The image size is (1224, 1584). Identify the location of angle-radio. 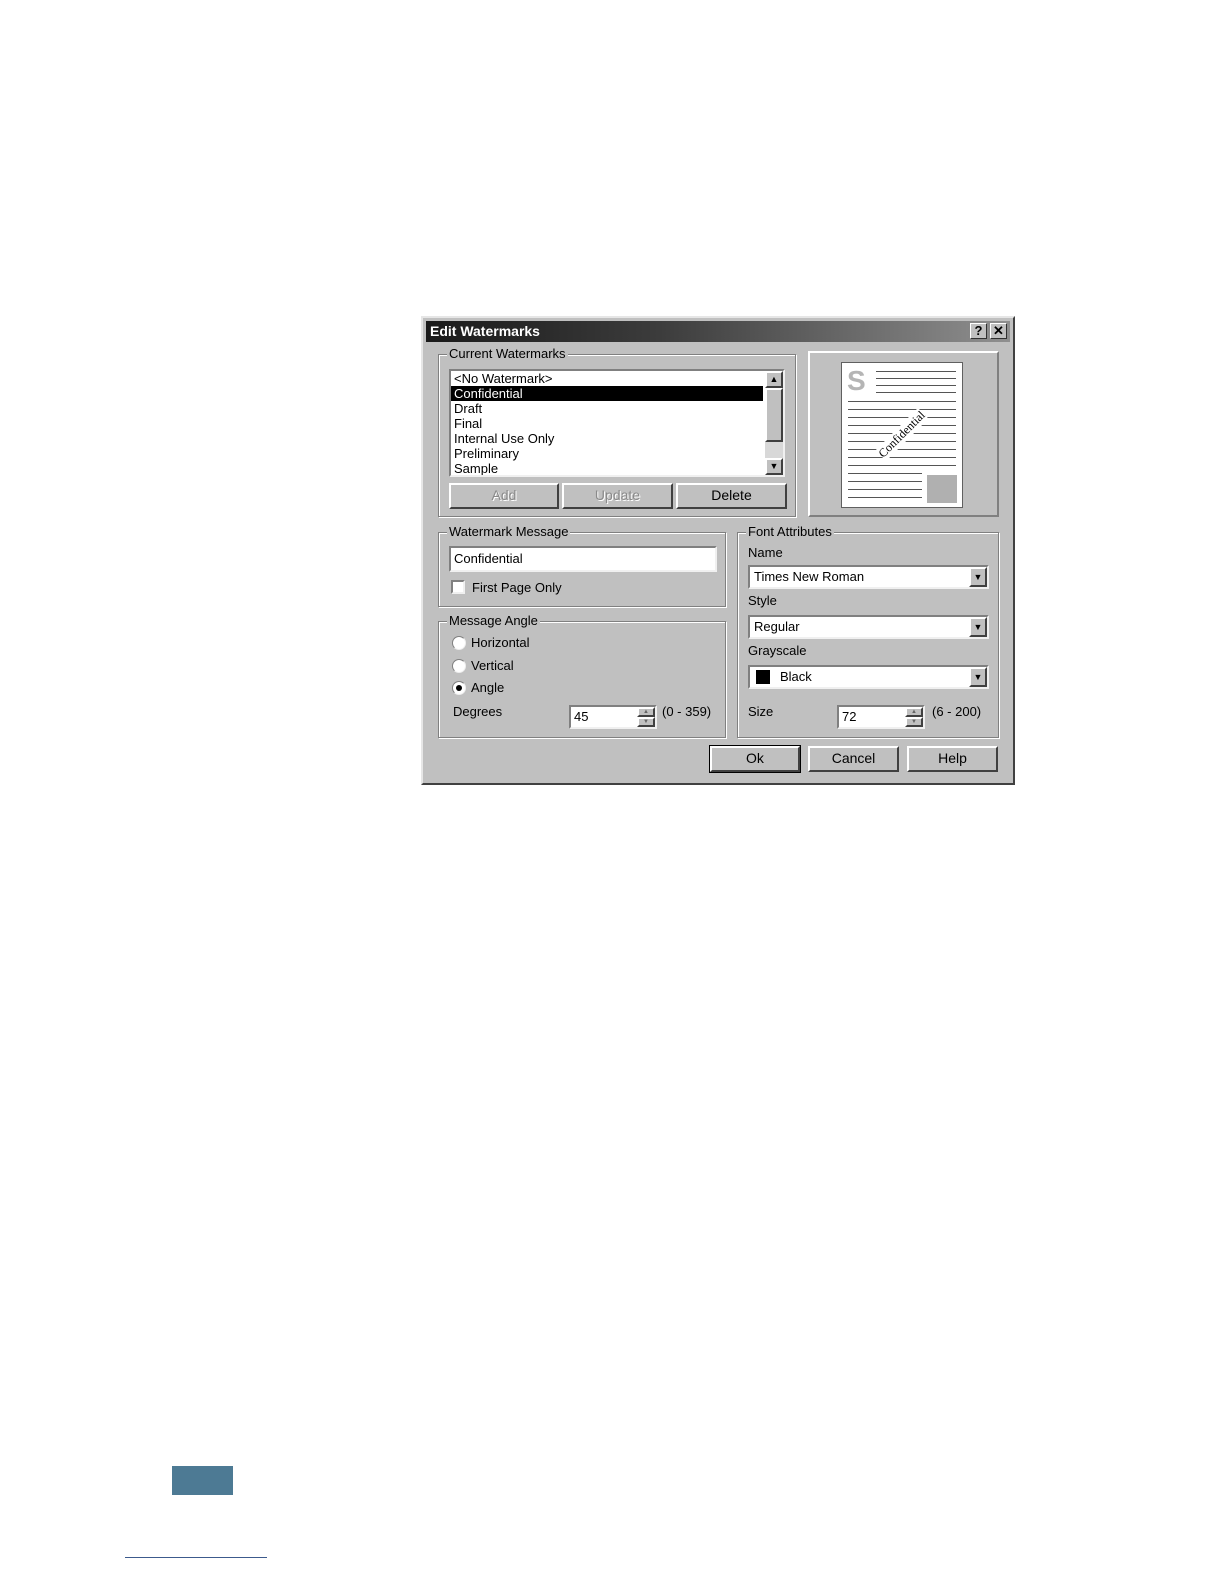
(459, 688).